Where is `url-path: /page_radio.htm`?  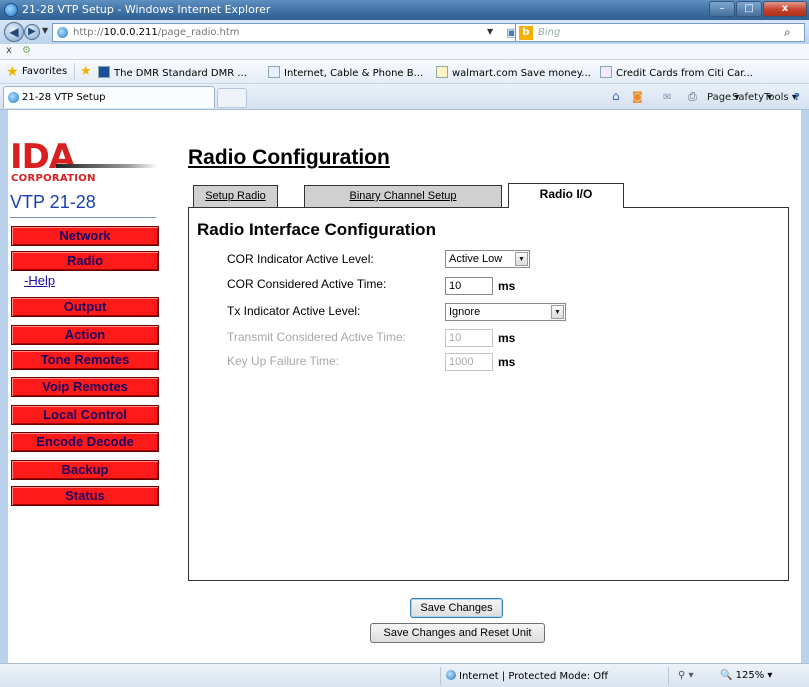 url-path: /page_radio.htm is located at coordinates (198, 32).